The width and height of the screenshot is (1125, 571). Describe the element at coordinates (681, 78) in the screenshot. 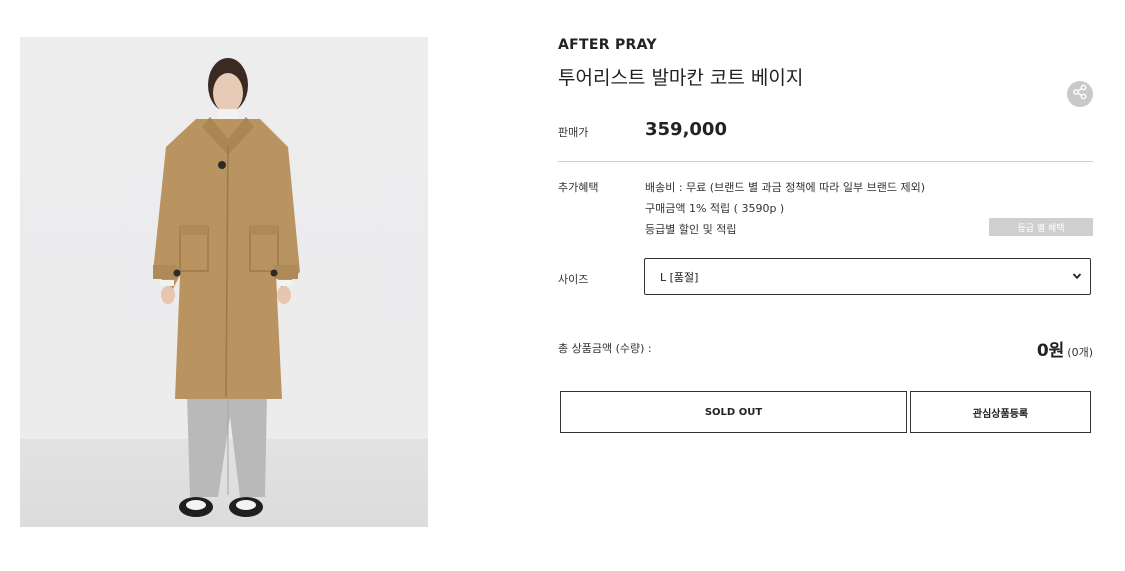

I see `product-title: 투어리스트 발마칸 코트 베이지` at that location.